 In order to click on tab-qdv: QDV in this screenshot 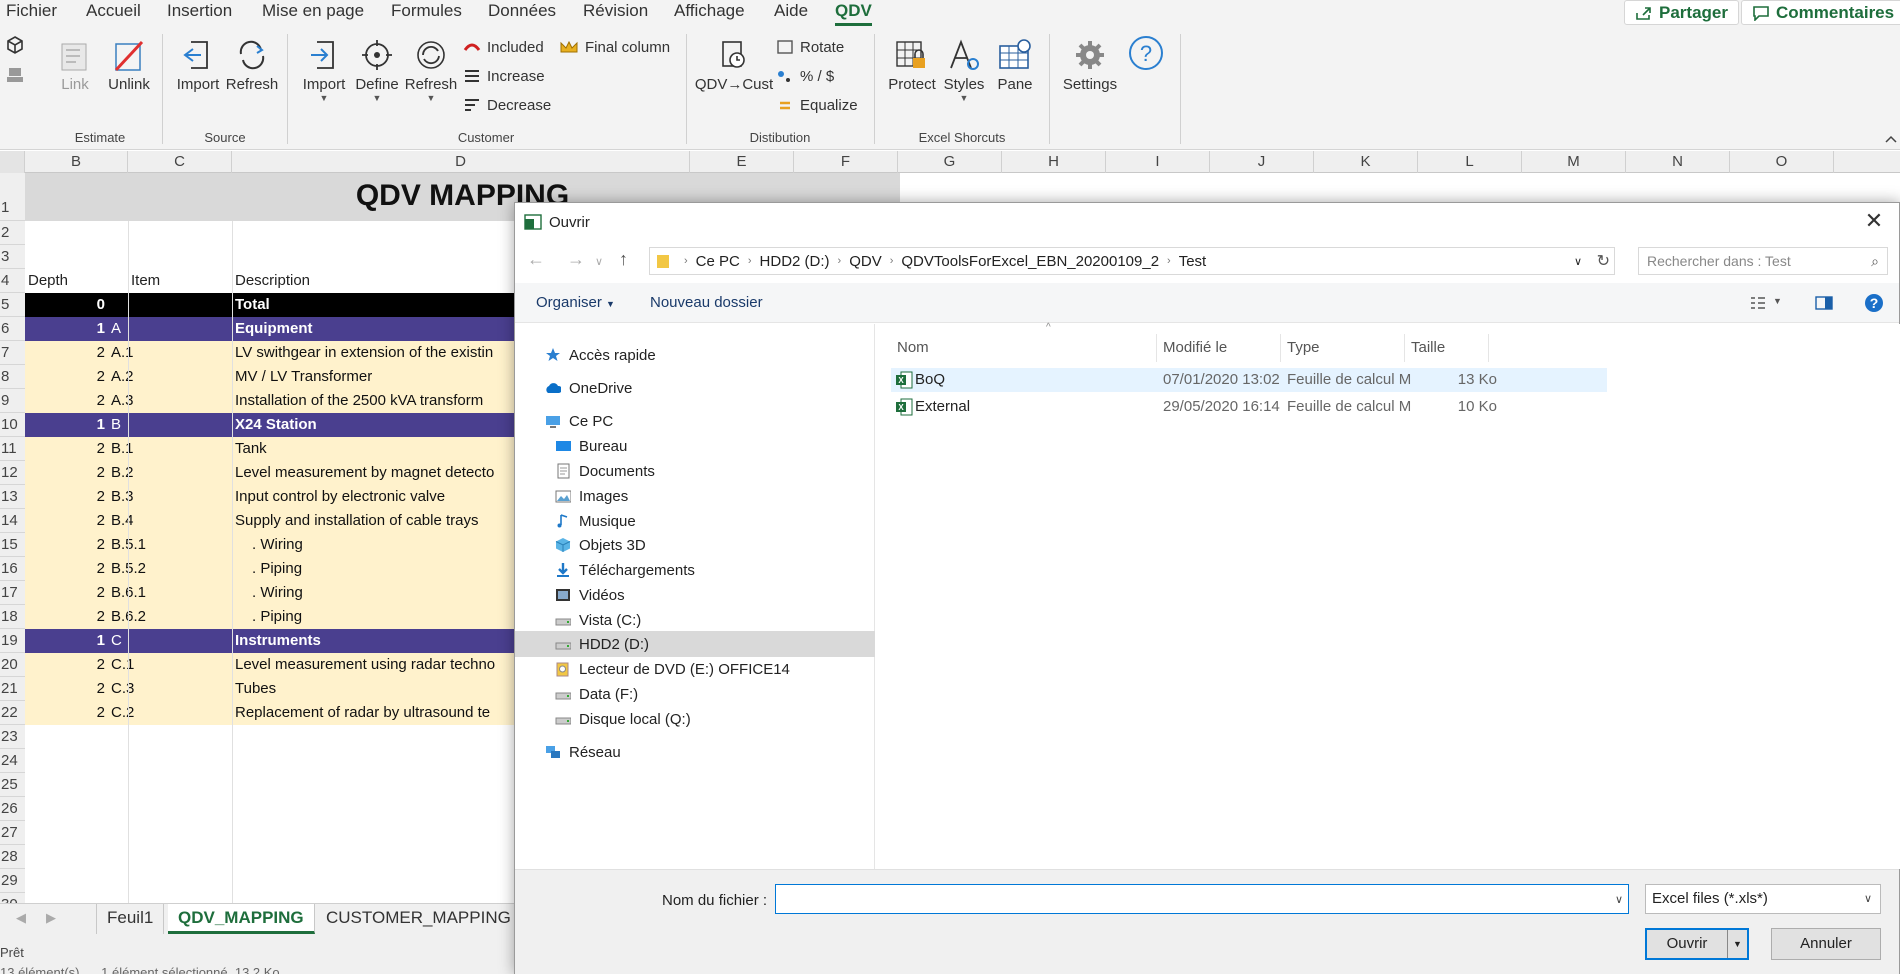, I will do `click(853, 13)`.